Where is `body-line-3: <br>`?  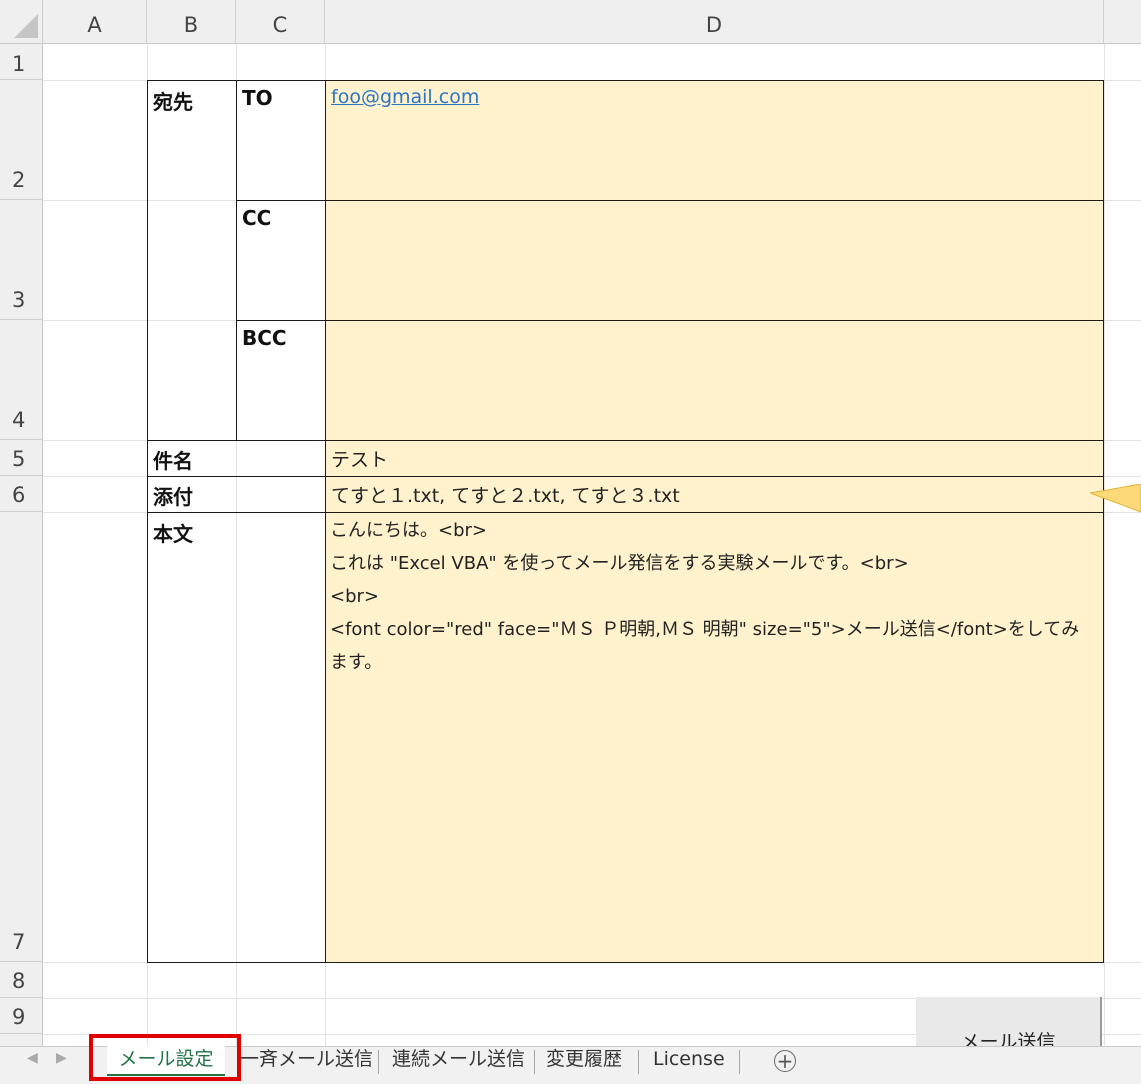 body-line-3: <br> is located at coordinates (354, 596).